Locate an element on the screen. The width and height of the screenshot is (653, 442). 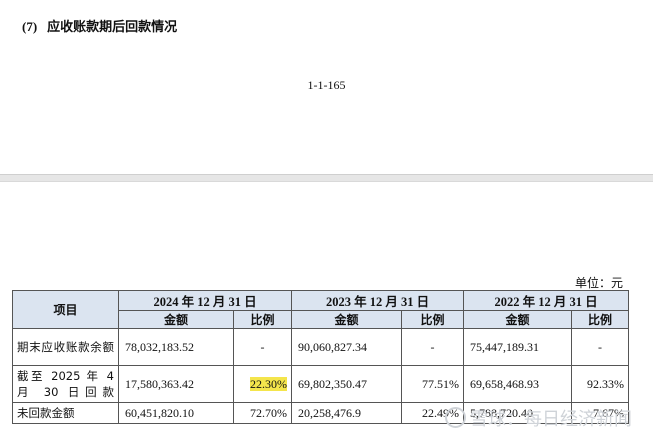
row-label: 截至 2025 年 4 月 30 日回款 is located at coordinates (65, 384).